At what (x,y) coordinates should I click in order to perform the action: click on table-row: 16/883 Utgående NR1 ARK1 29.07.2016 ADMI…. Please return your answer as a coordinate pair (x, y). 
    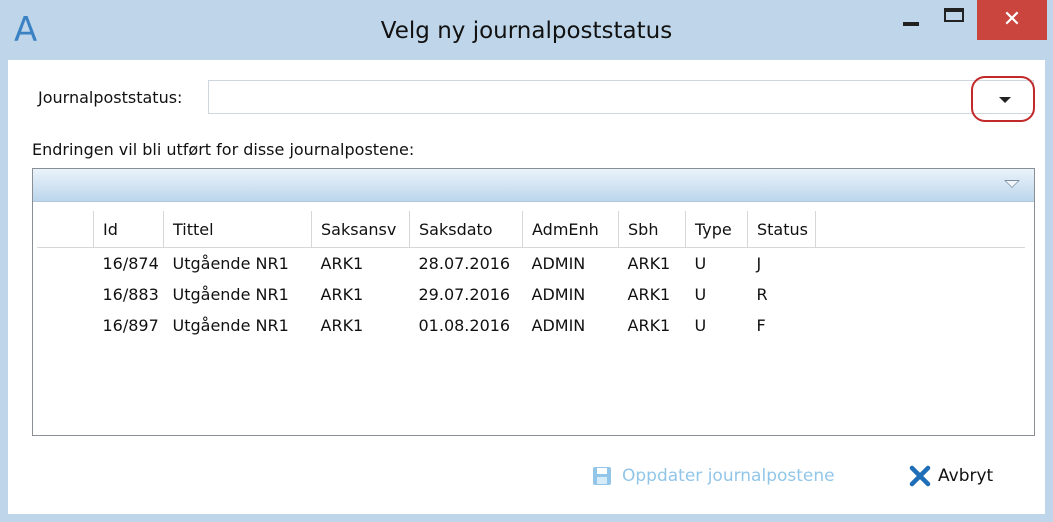
    Looking at the image, I should click on (531, 294).